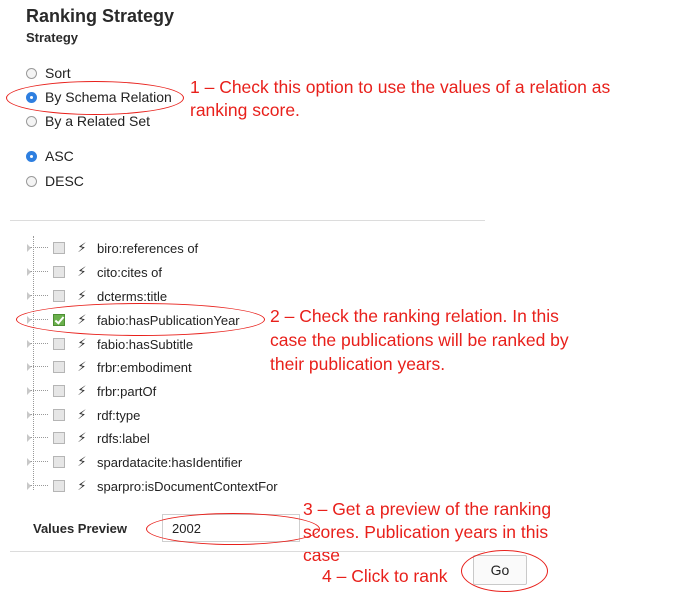  Describe the element at coordinates (170, 462) in the screenshot. I see `relation-label: spardatacite:hasIdentifier` at that location.